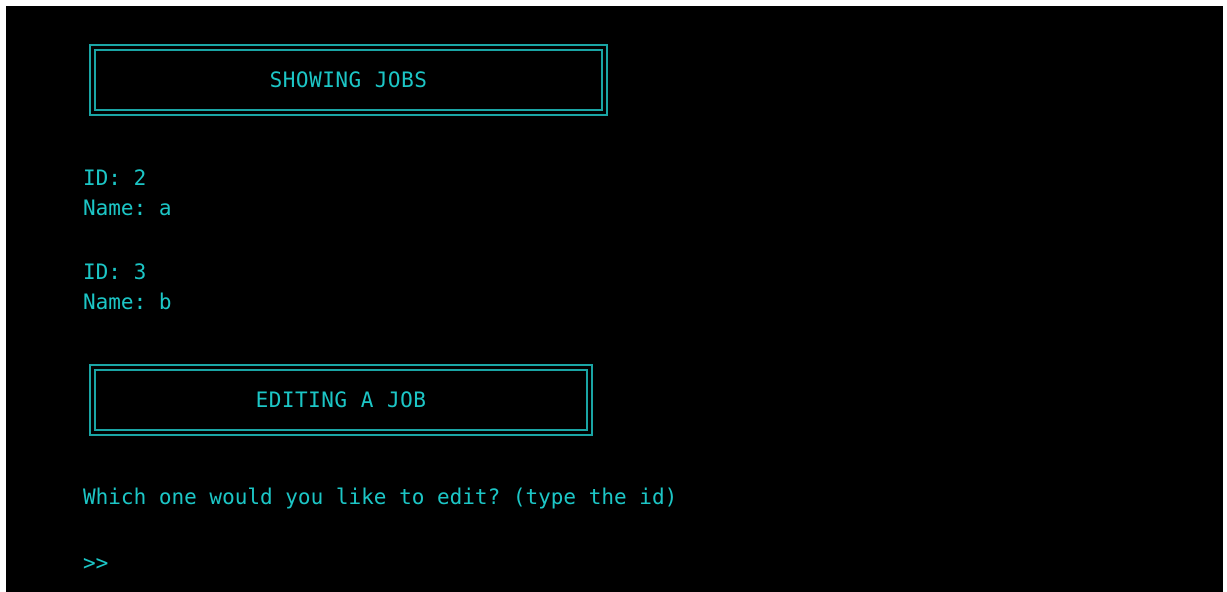 Image resolution: width=1227 pixels, height=592 pixels. What do you see at coordinates (115, 178) in the screenshot?
I see `job-id-line: ID: 2` at bounding box center [115, 178].